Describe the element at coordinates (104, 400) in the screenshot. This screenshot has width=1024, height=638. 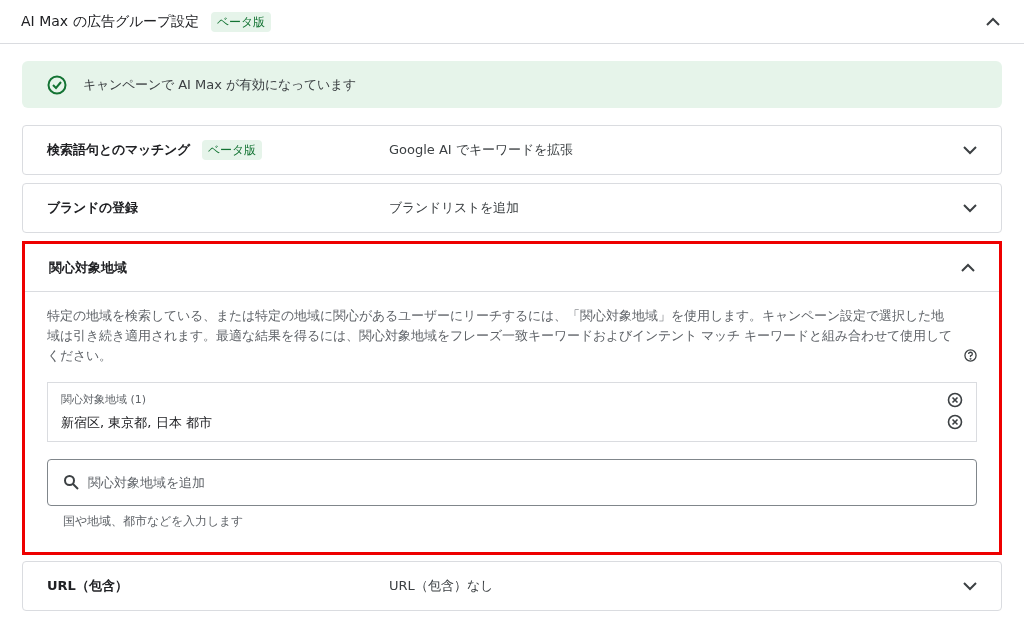
I see `selected-locations-label: 関心対象地域 (1)` at that location.